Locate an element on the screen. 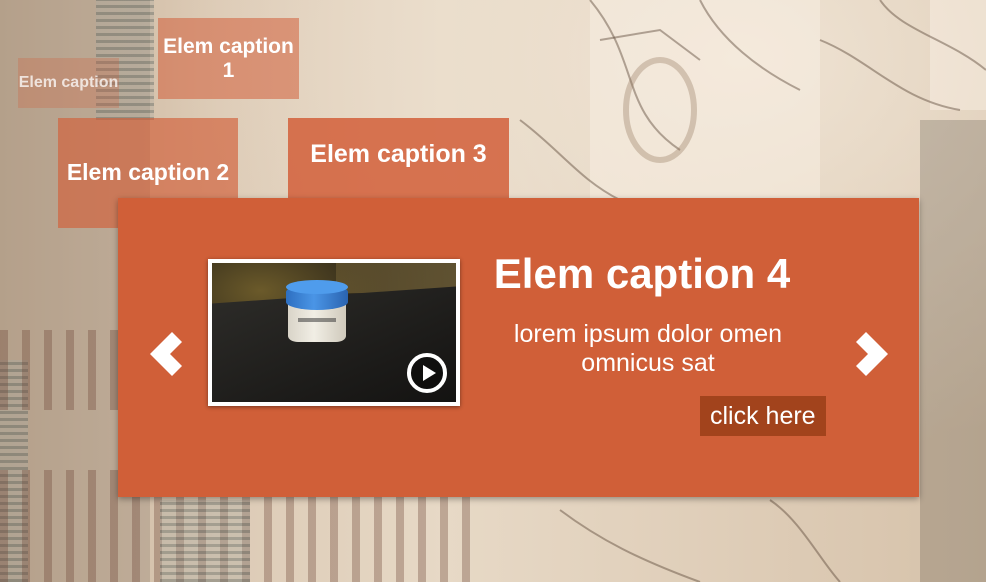  caption-text: Elem caption 3 is located at coordinates (398, 154).